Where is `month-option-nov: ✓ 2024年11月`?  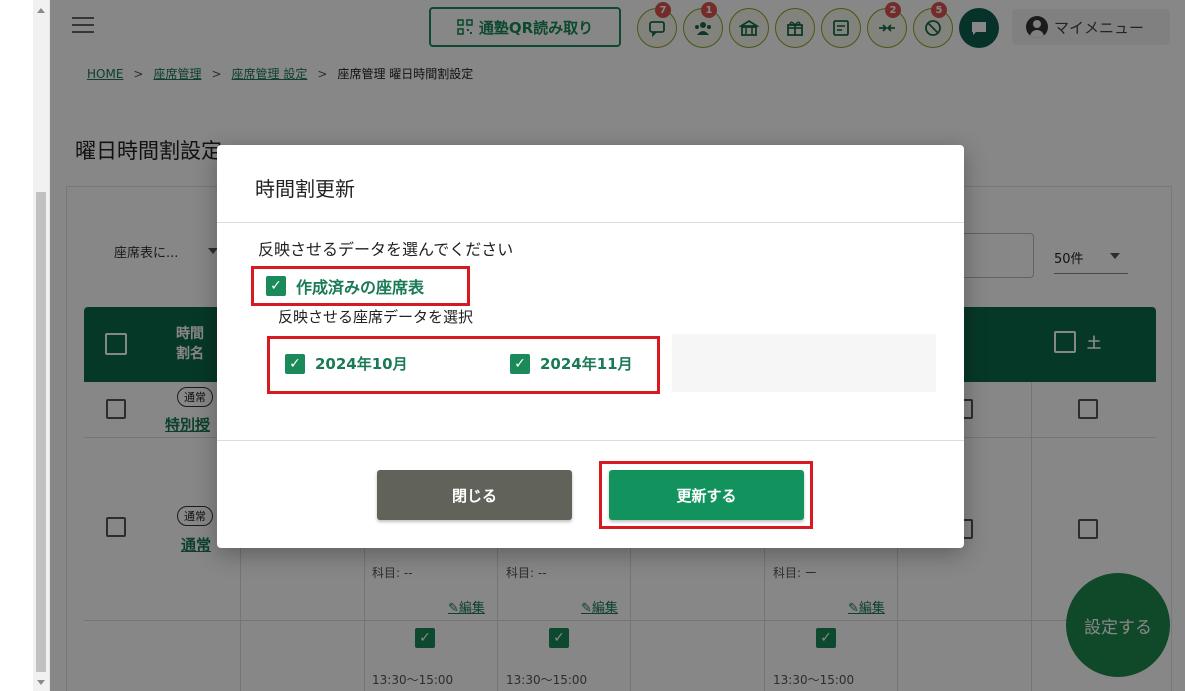
month-option-nov: ✓ 2024年11月 is located at coordinates (571, 363).